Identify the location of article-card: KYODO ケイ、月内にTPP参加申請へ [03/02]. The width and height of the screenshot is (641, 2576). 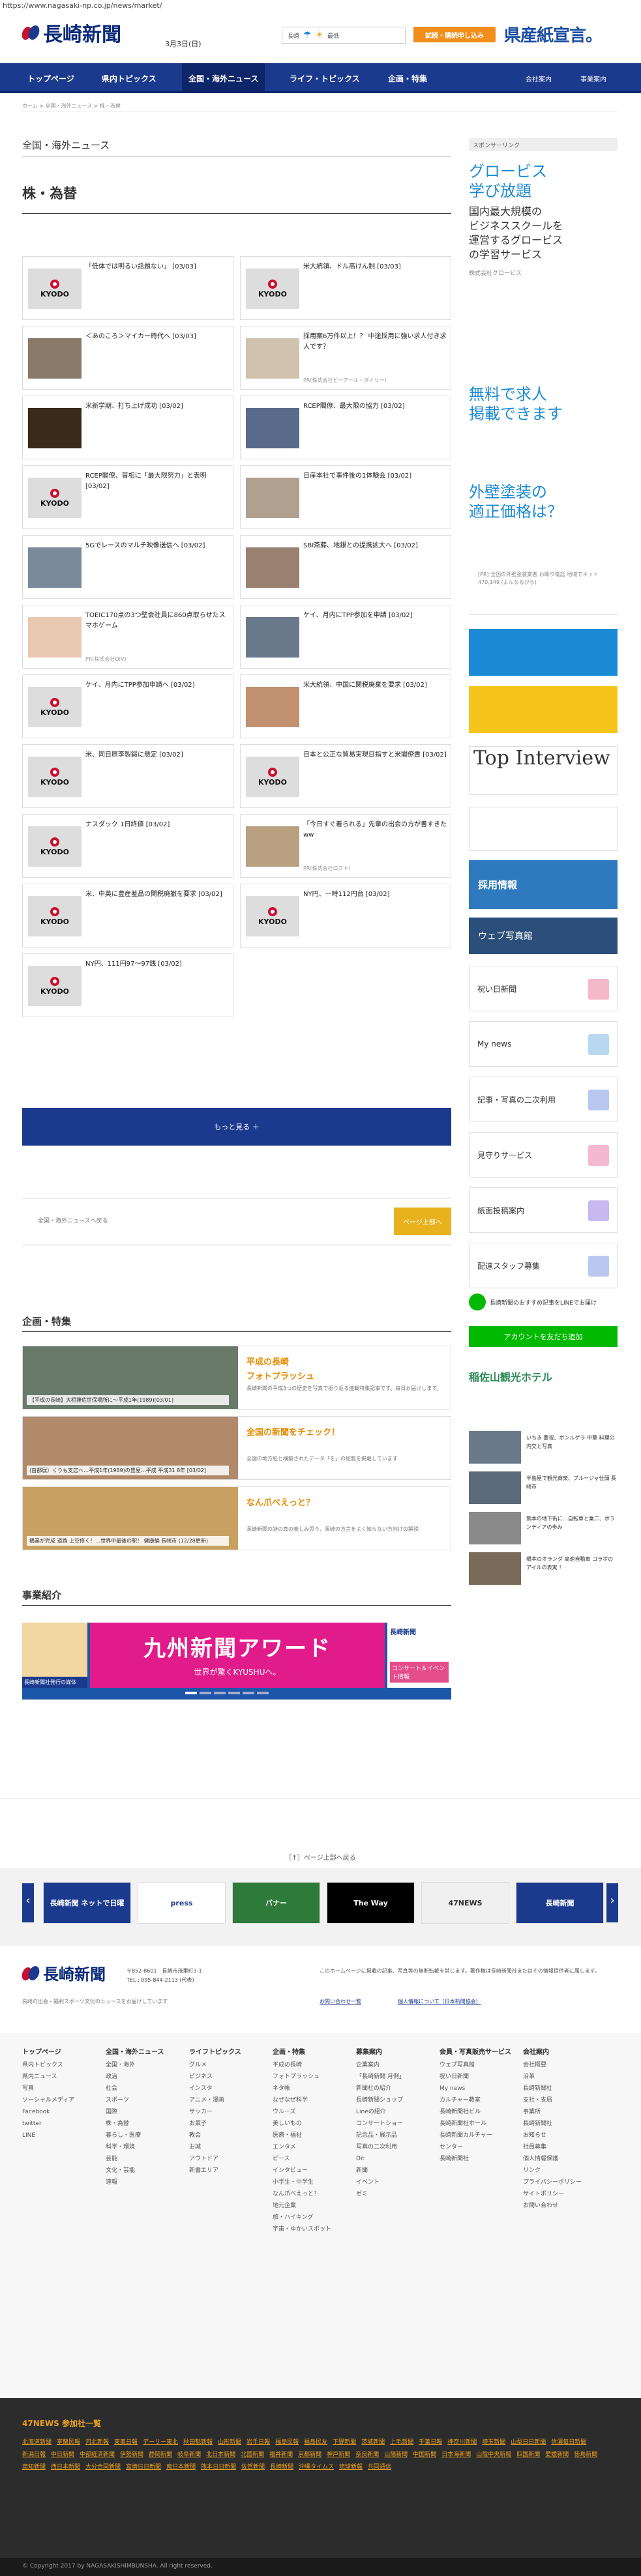
(127, 706).